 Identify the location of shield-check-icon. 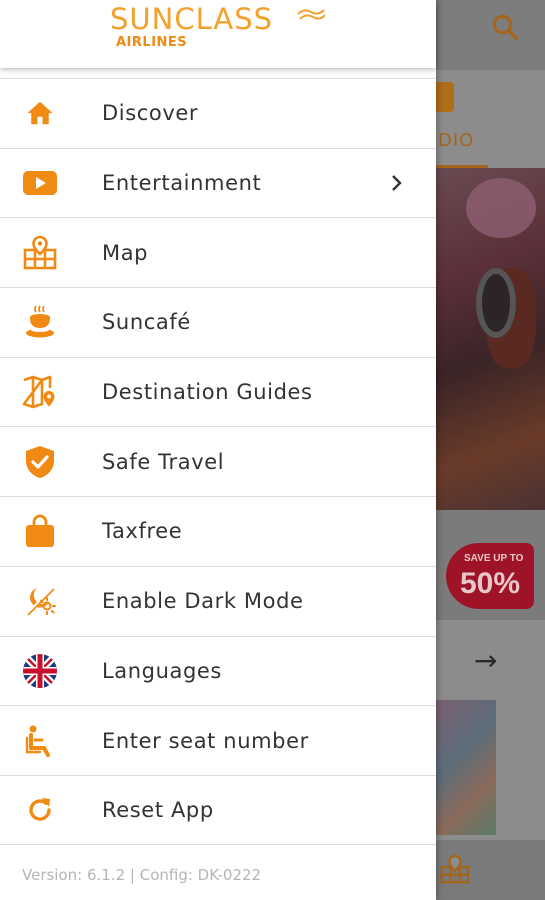
(40, 462).